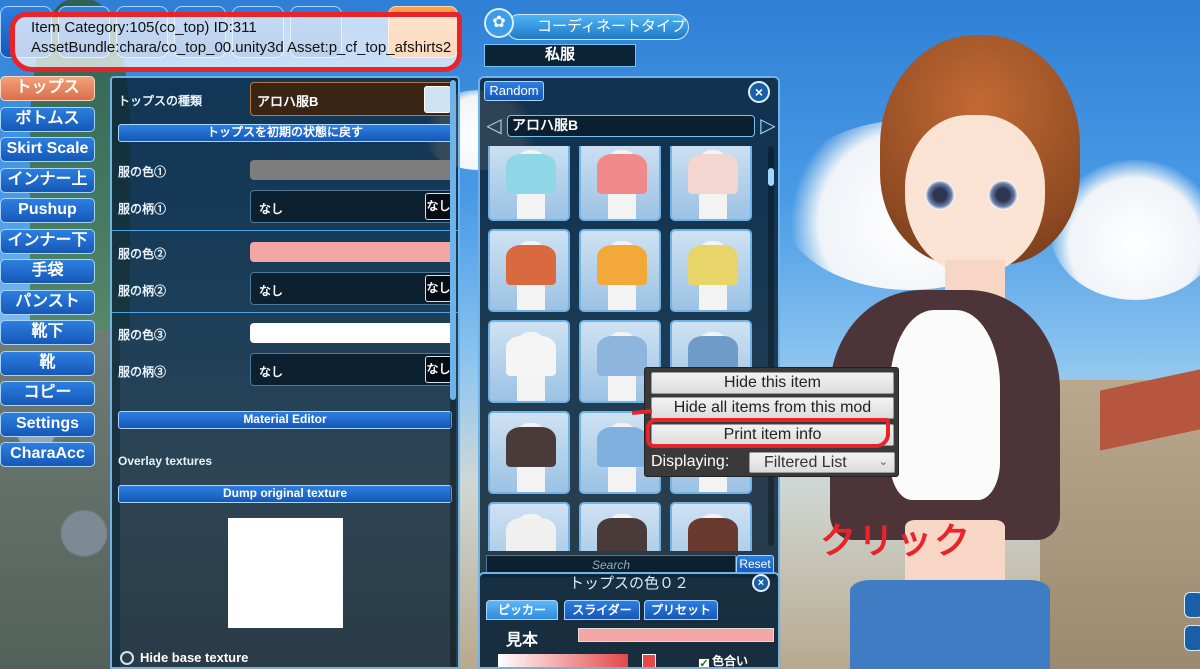 The image size is (1200, 669). Describe the element at coordinates (47, 88) in the screenshot. I see `category-tops: トップス` at that location.